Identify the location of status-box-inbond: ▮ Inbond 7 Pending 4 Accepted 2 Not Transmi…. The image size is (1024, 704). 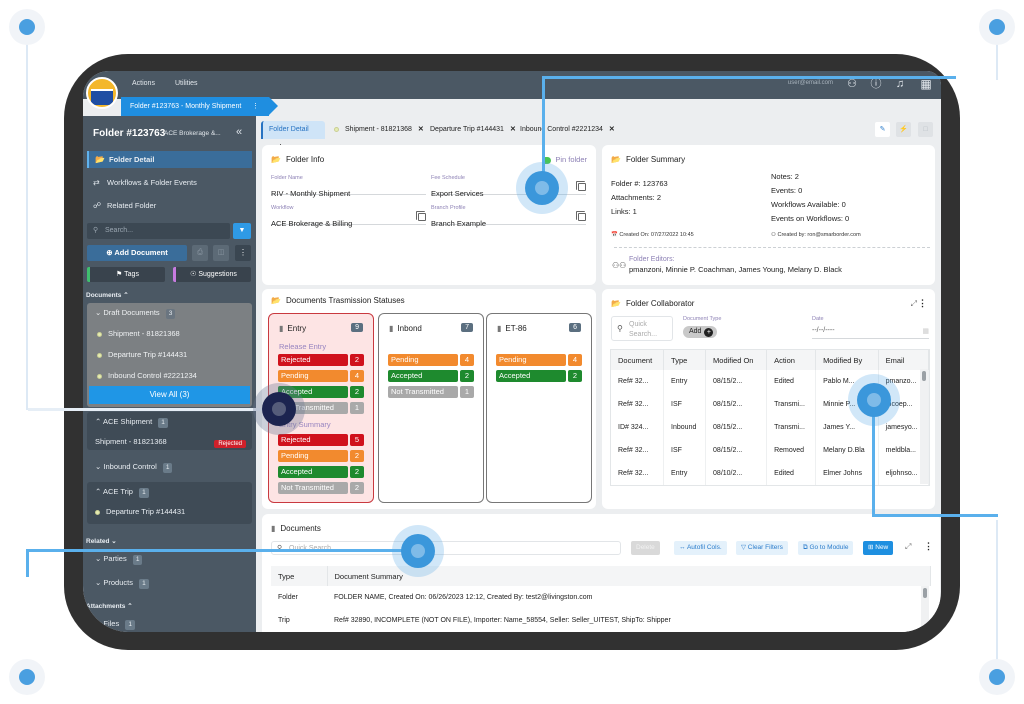
(431, 408).